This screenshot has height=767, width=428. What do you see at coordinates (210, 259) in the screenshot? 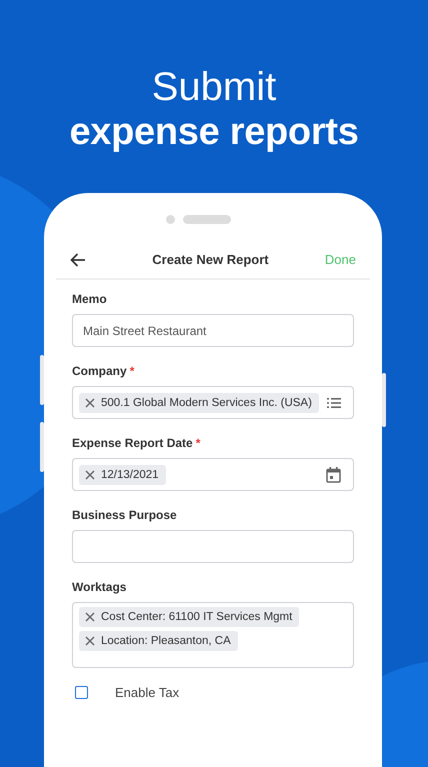
I see `screen-title: Create New Report` at bounding box center [210, 259].